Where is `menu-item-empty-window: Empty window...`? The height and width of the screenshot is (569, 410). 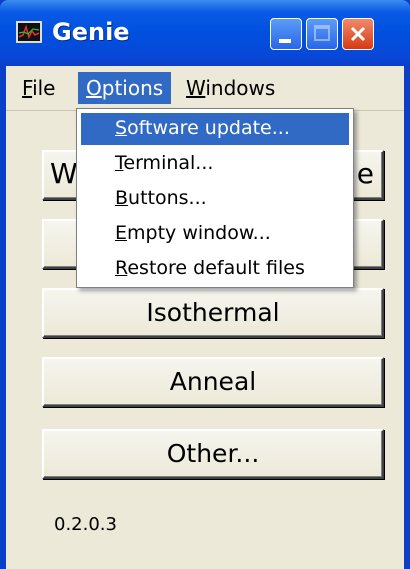 menu-item-empty-window: Empty window... is located at coordinates (215, 234).